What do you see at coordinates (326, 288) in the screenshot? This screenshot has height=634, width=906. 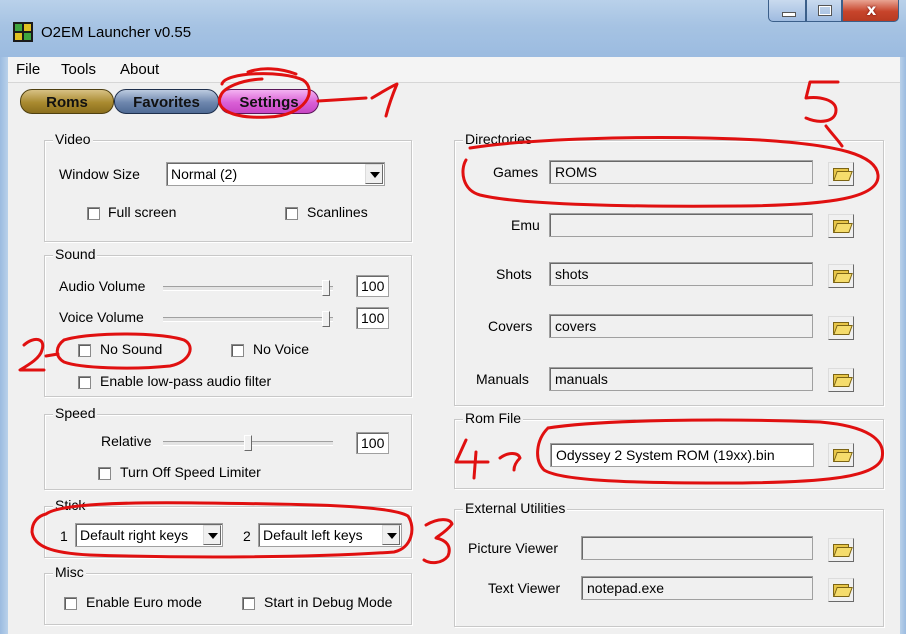 I see `audio-volume-thumb` at bounding box center [326, 288].